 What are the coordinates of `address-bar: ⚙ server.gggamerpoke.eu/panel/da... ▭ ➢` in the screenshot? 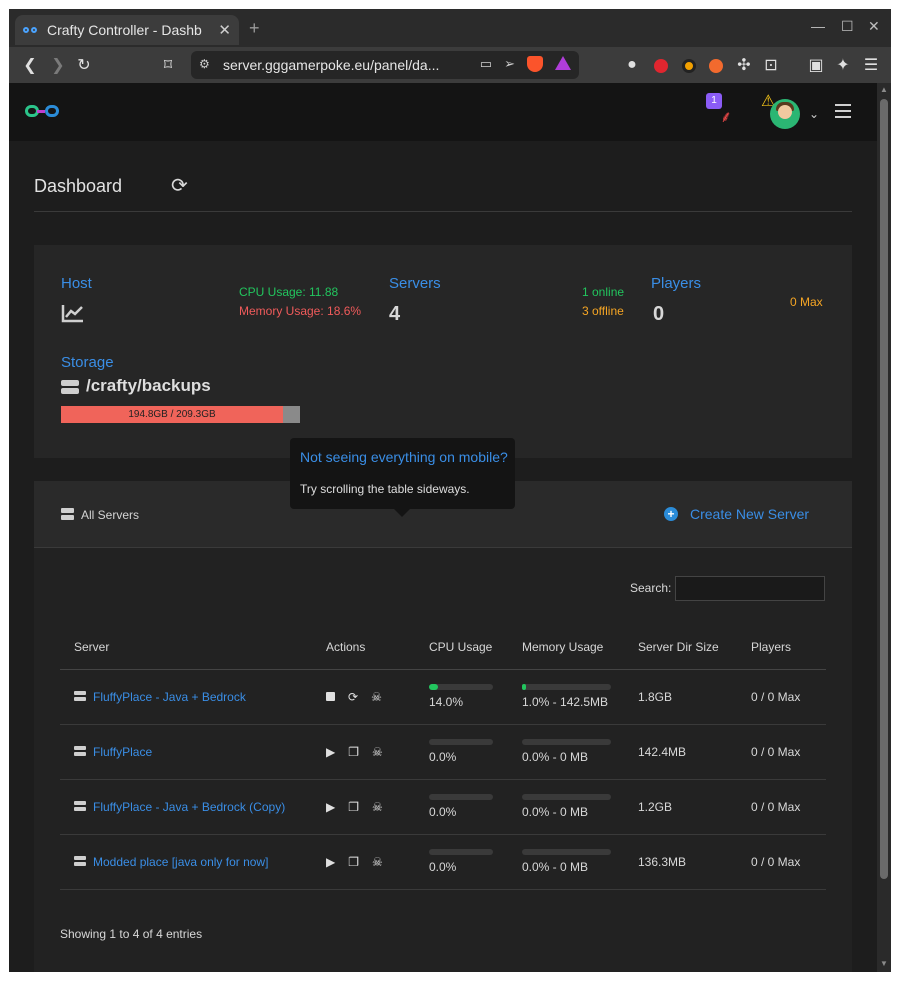 It's located at (385, 65).